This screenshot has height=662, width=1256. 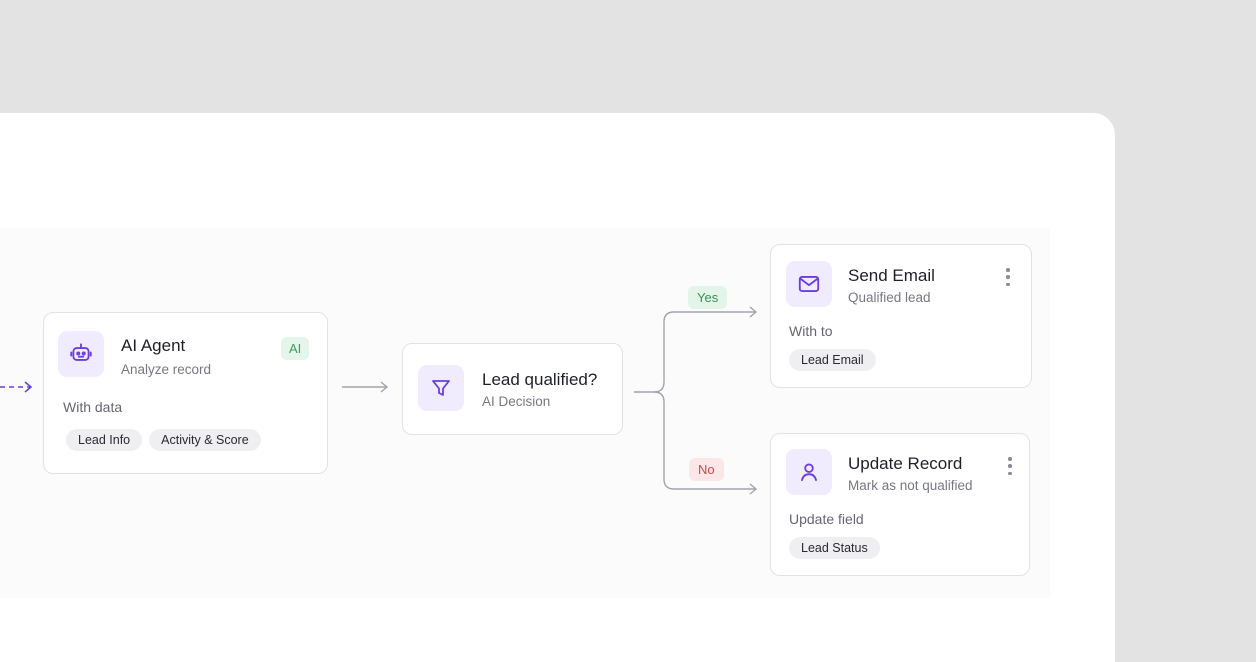 I want to click on send-email-menu-icon, so click(x=1008, y=277).